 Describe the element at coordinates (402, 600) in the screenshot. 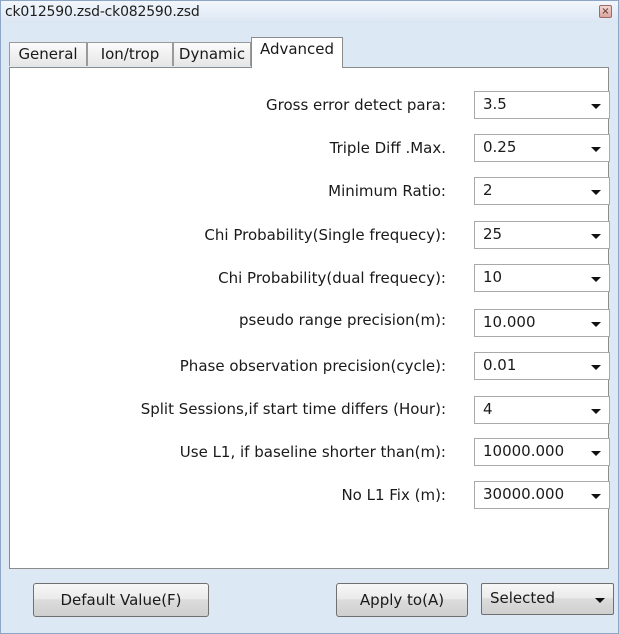

I see `apply-to-button: Apply to(A)` at that location.